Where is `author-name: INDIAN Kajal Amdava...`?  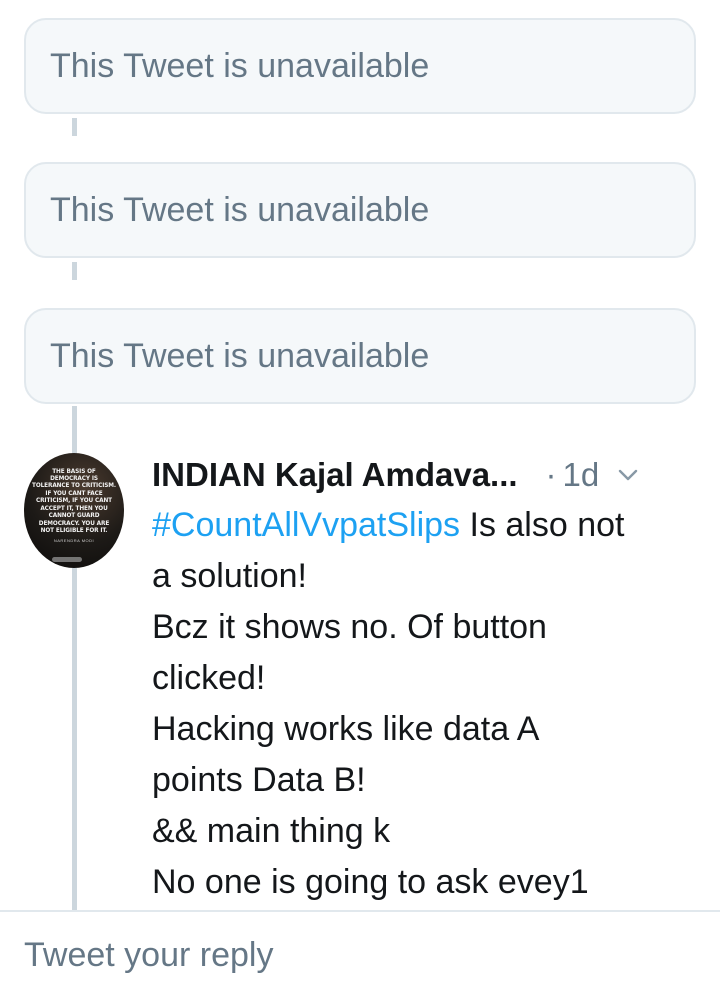 author-name: INDIAN Kajal Amdava... is located at coordinates (335, 475).